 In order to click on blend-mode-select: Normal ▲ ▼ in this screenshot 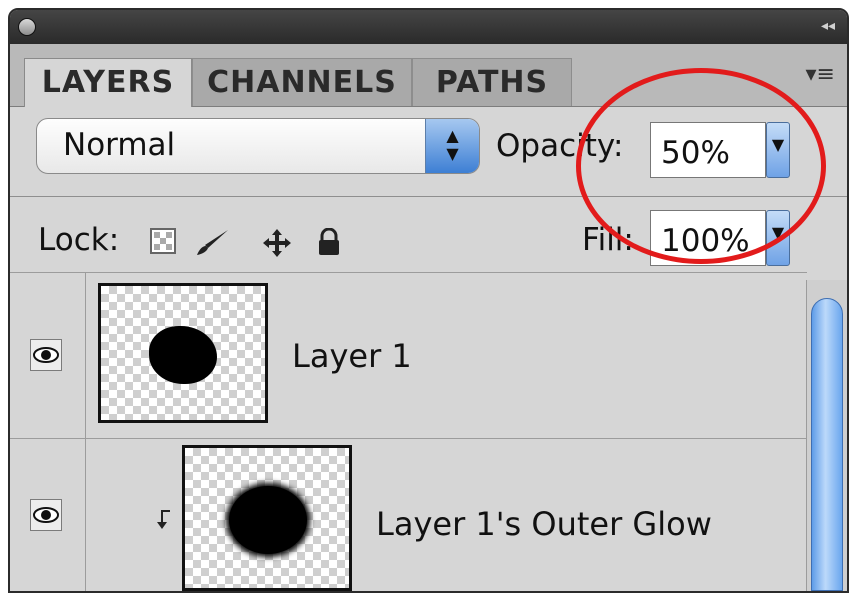, I will do `click(258, 146)`.